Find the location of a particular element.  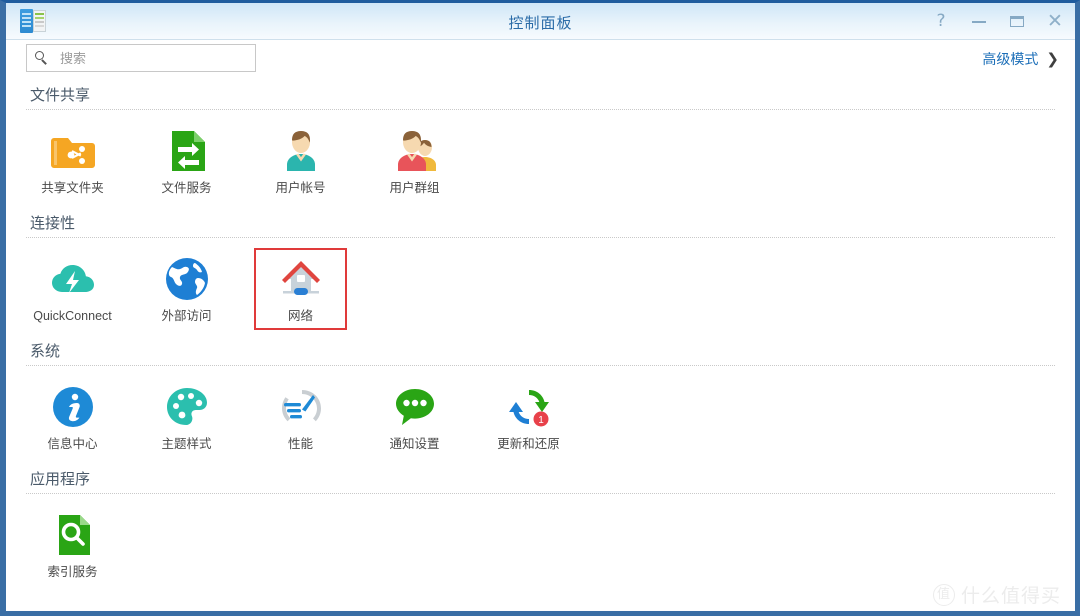

user-account-icon is located at coordinates (301, 151).